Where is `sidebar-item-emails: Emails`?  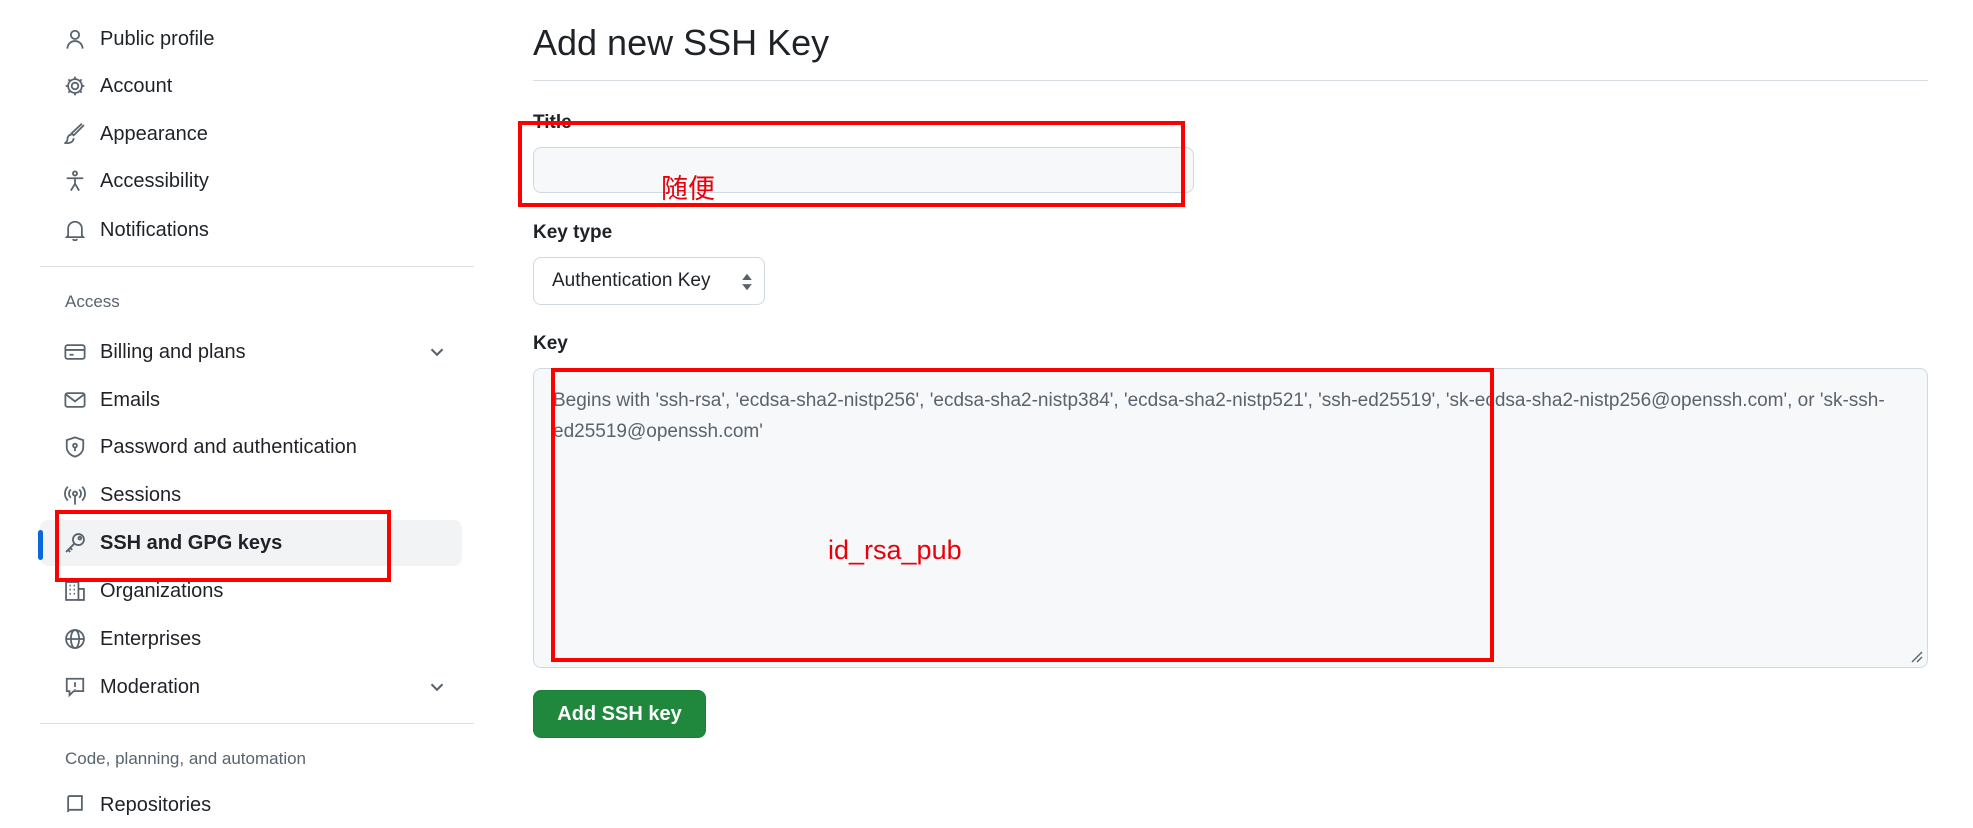 sidebar-item-emails: Emails is located at coordinates (251, 400).